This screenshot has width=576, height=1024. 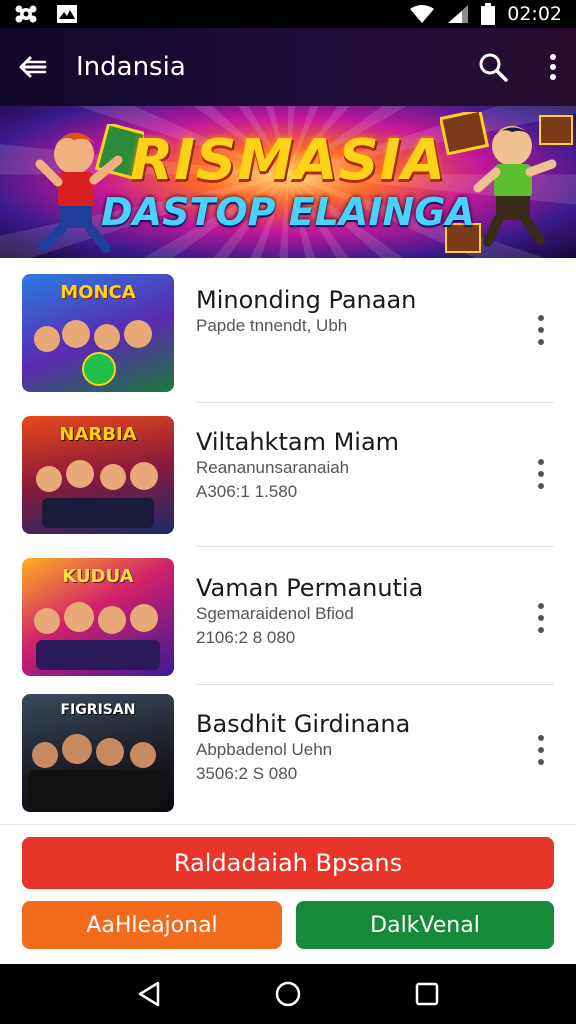 What do you see at coordinates (246, 637) in the screenshot?
I see `item-meta: 2106:2 8 080` at bounding box center [246, 637].